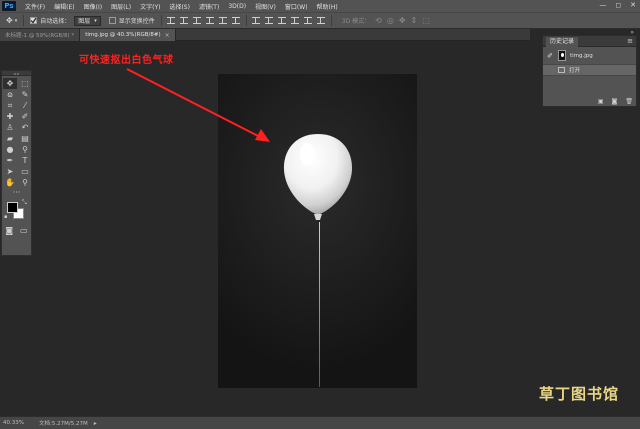  Describe the element at coordinates (10, 150) in the screenshot. I see `blur-tool-icon: ●` at that location.